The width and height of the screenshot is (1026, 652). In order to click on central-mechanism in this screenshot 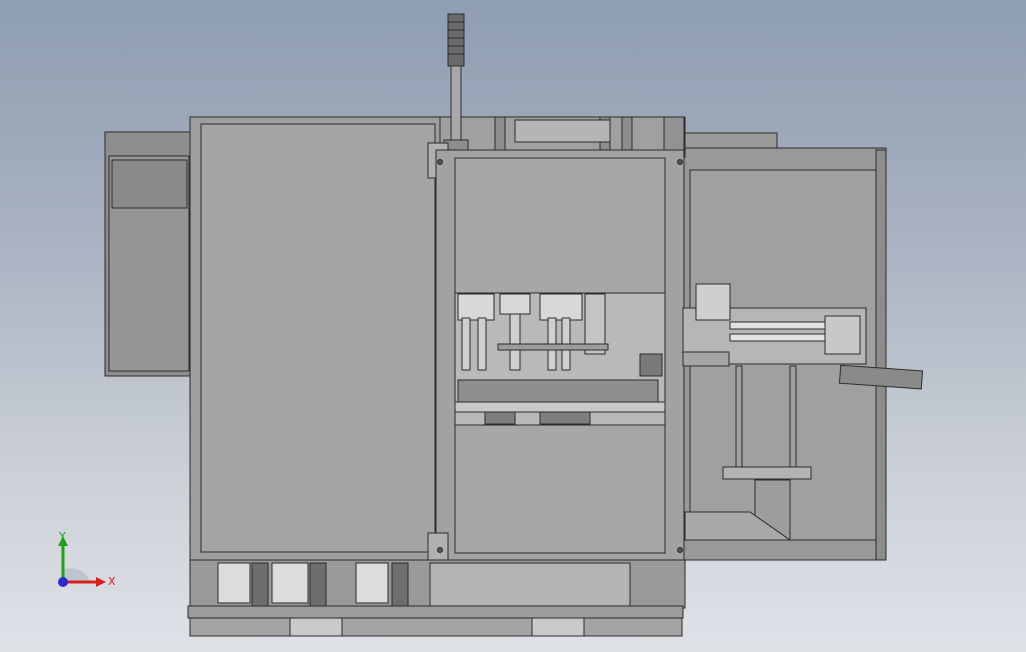, I will do `click(560, 359)`.